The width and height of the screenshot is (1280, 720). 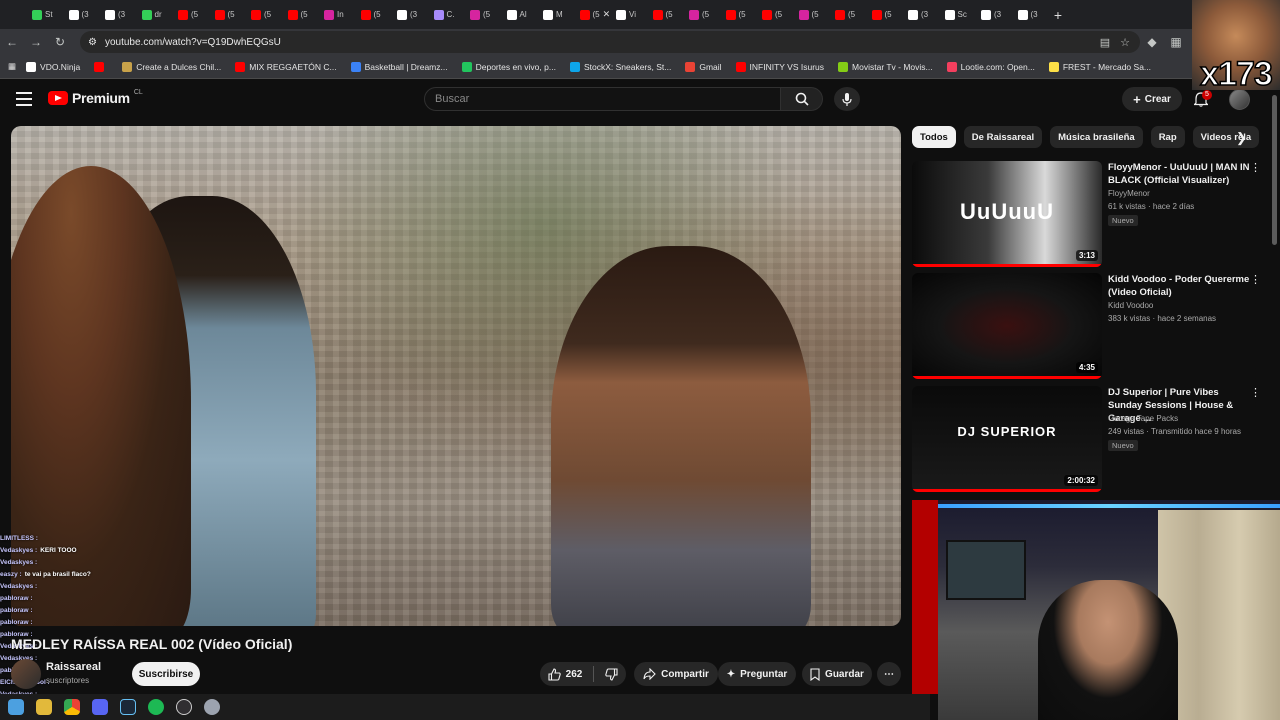 What do you see at coordinates (12, 42) in the screenshot?
I see `back-icon: ←` at bounding box center [12, 42].